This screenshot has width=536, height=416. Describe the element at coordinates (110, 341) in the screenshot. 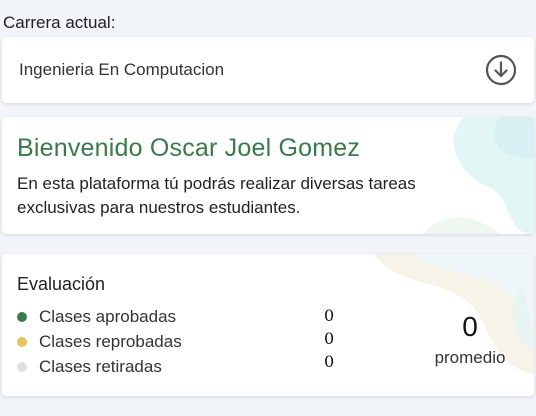

I see `failed-label: Clases reprobadas` at that location.